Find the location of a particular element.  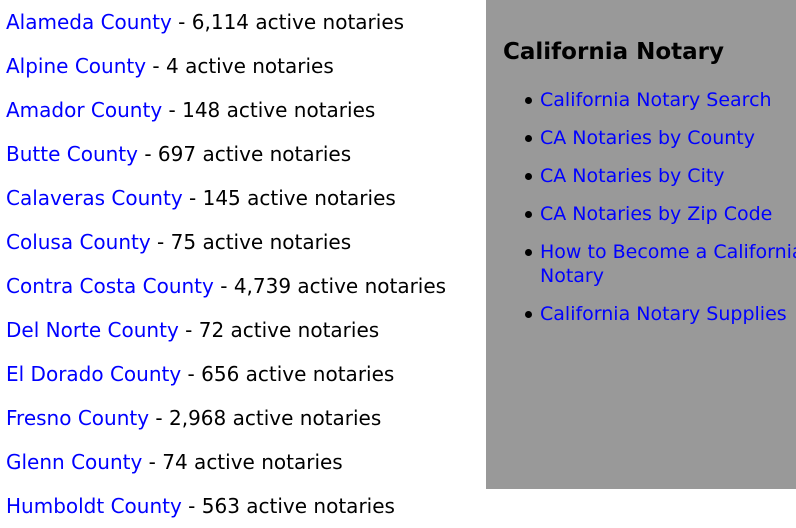

county-list-item: Fresno County - 2,968 active notaries is located at coordinates (240, 418).